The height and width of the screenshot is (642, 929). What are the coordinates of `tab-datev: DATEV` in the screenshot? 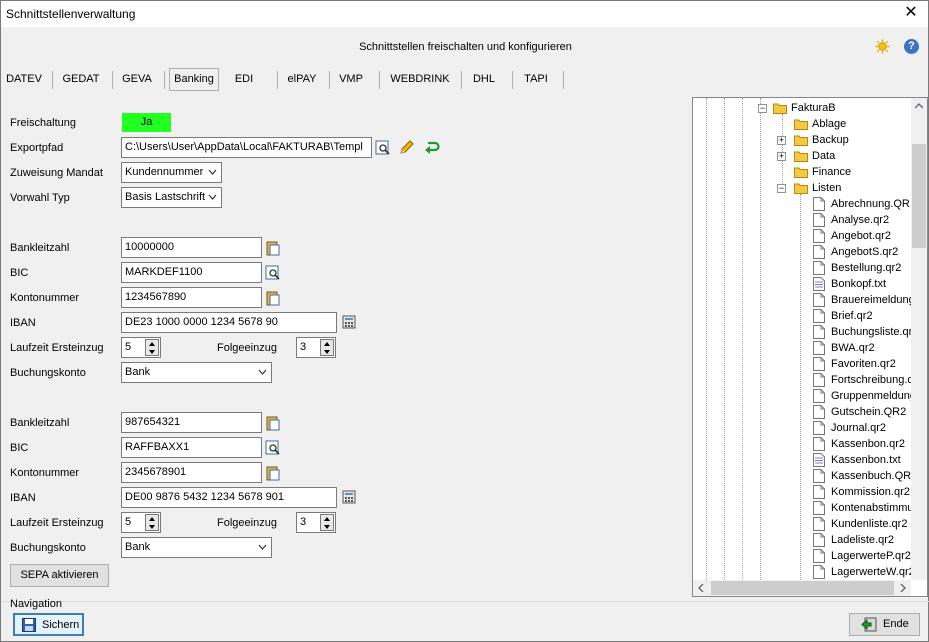 It's located at (24, 80).